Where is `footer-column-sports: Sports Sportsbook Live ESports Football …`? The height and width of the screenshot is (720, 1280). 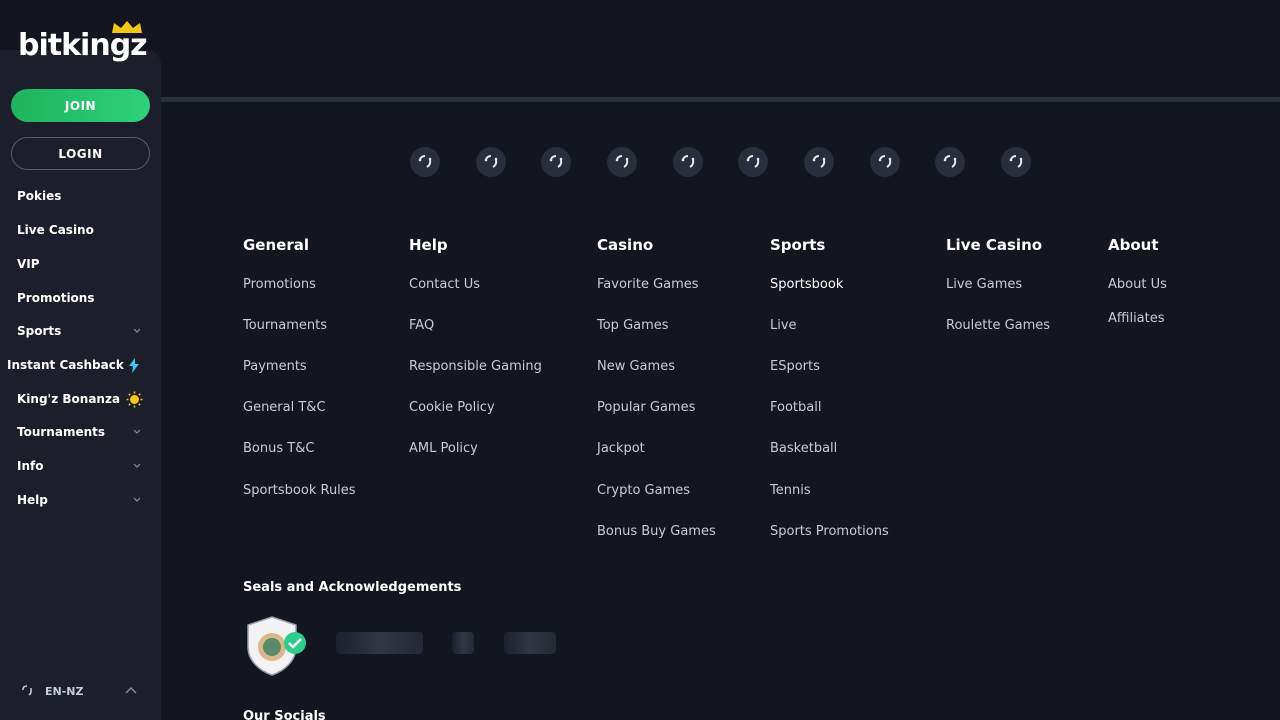
footer-column-sports: Sports Sportsbook Live ESports Football … is located at coordinates (829, 387).